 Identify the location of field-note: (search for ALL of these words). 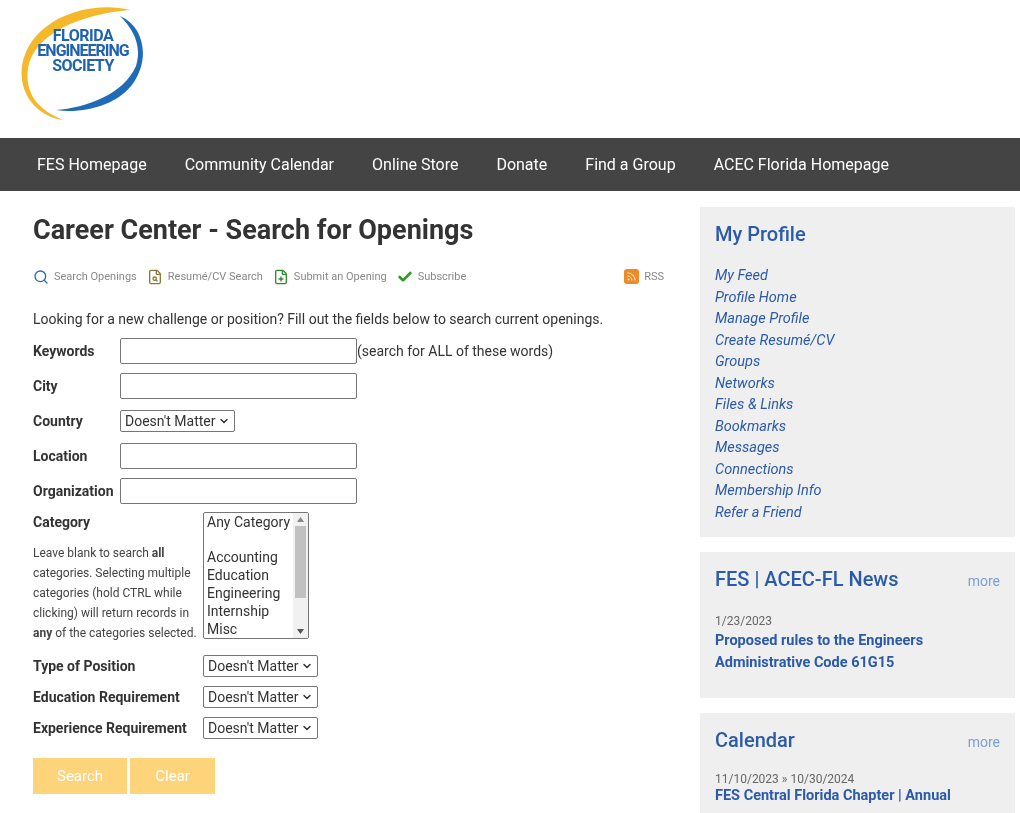
(455, 351).